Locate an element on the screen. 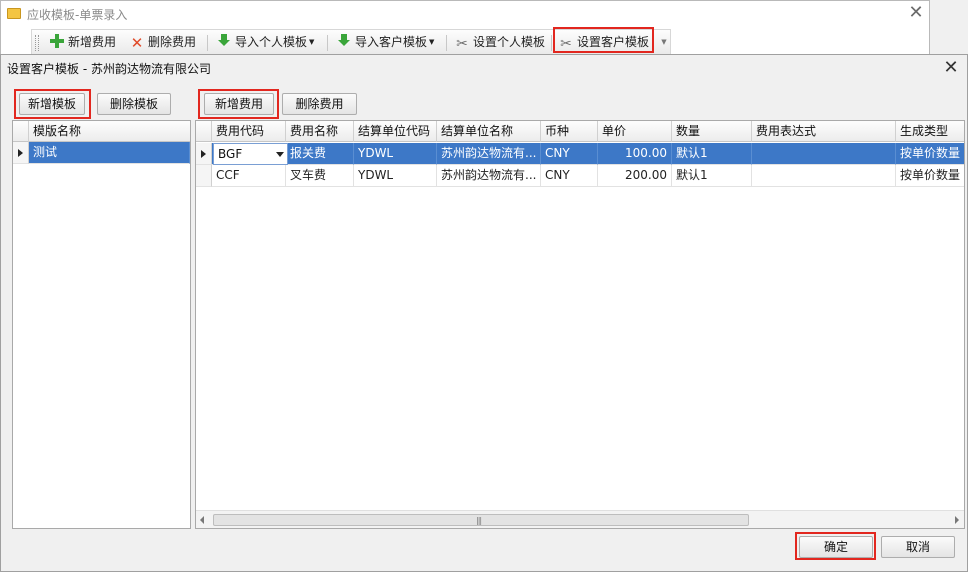  delete-fee-button: ✕ 删除费用 is located at coordinates (163, 42).